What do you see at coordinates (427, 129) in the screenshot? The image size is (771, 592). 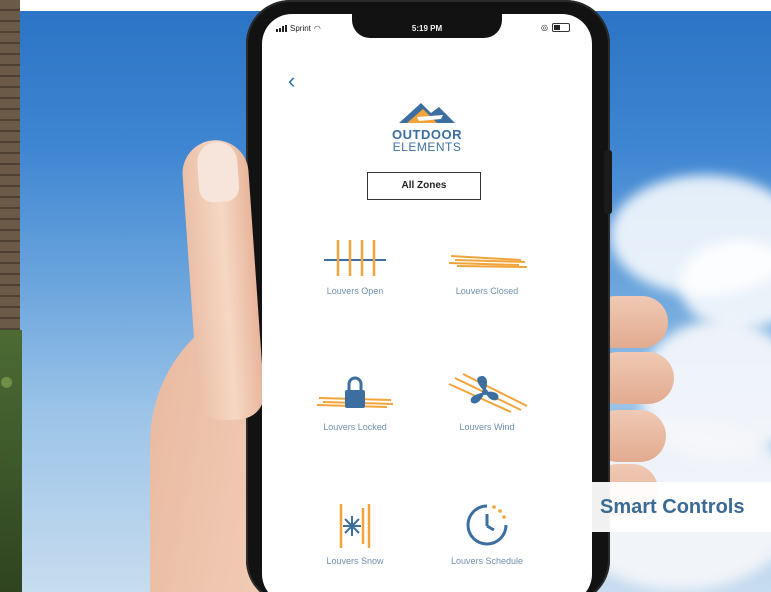 I see `app-logo: OUTDOOR ELEMENTS` at bounding box center [427, 129].